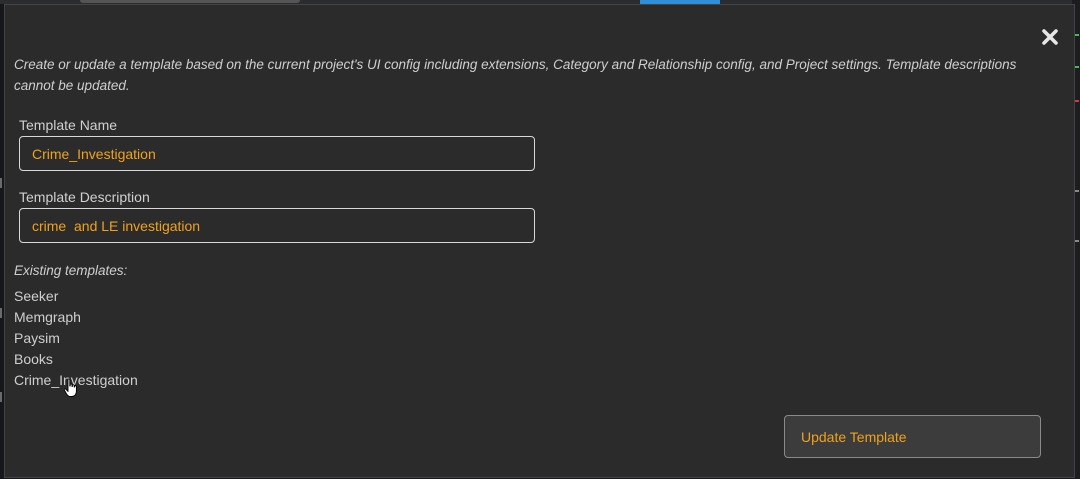  I want to click on existing-templates-heading: Existing templates:, so click(71, 270).